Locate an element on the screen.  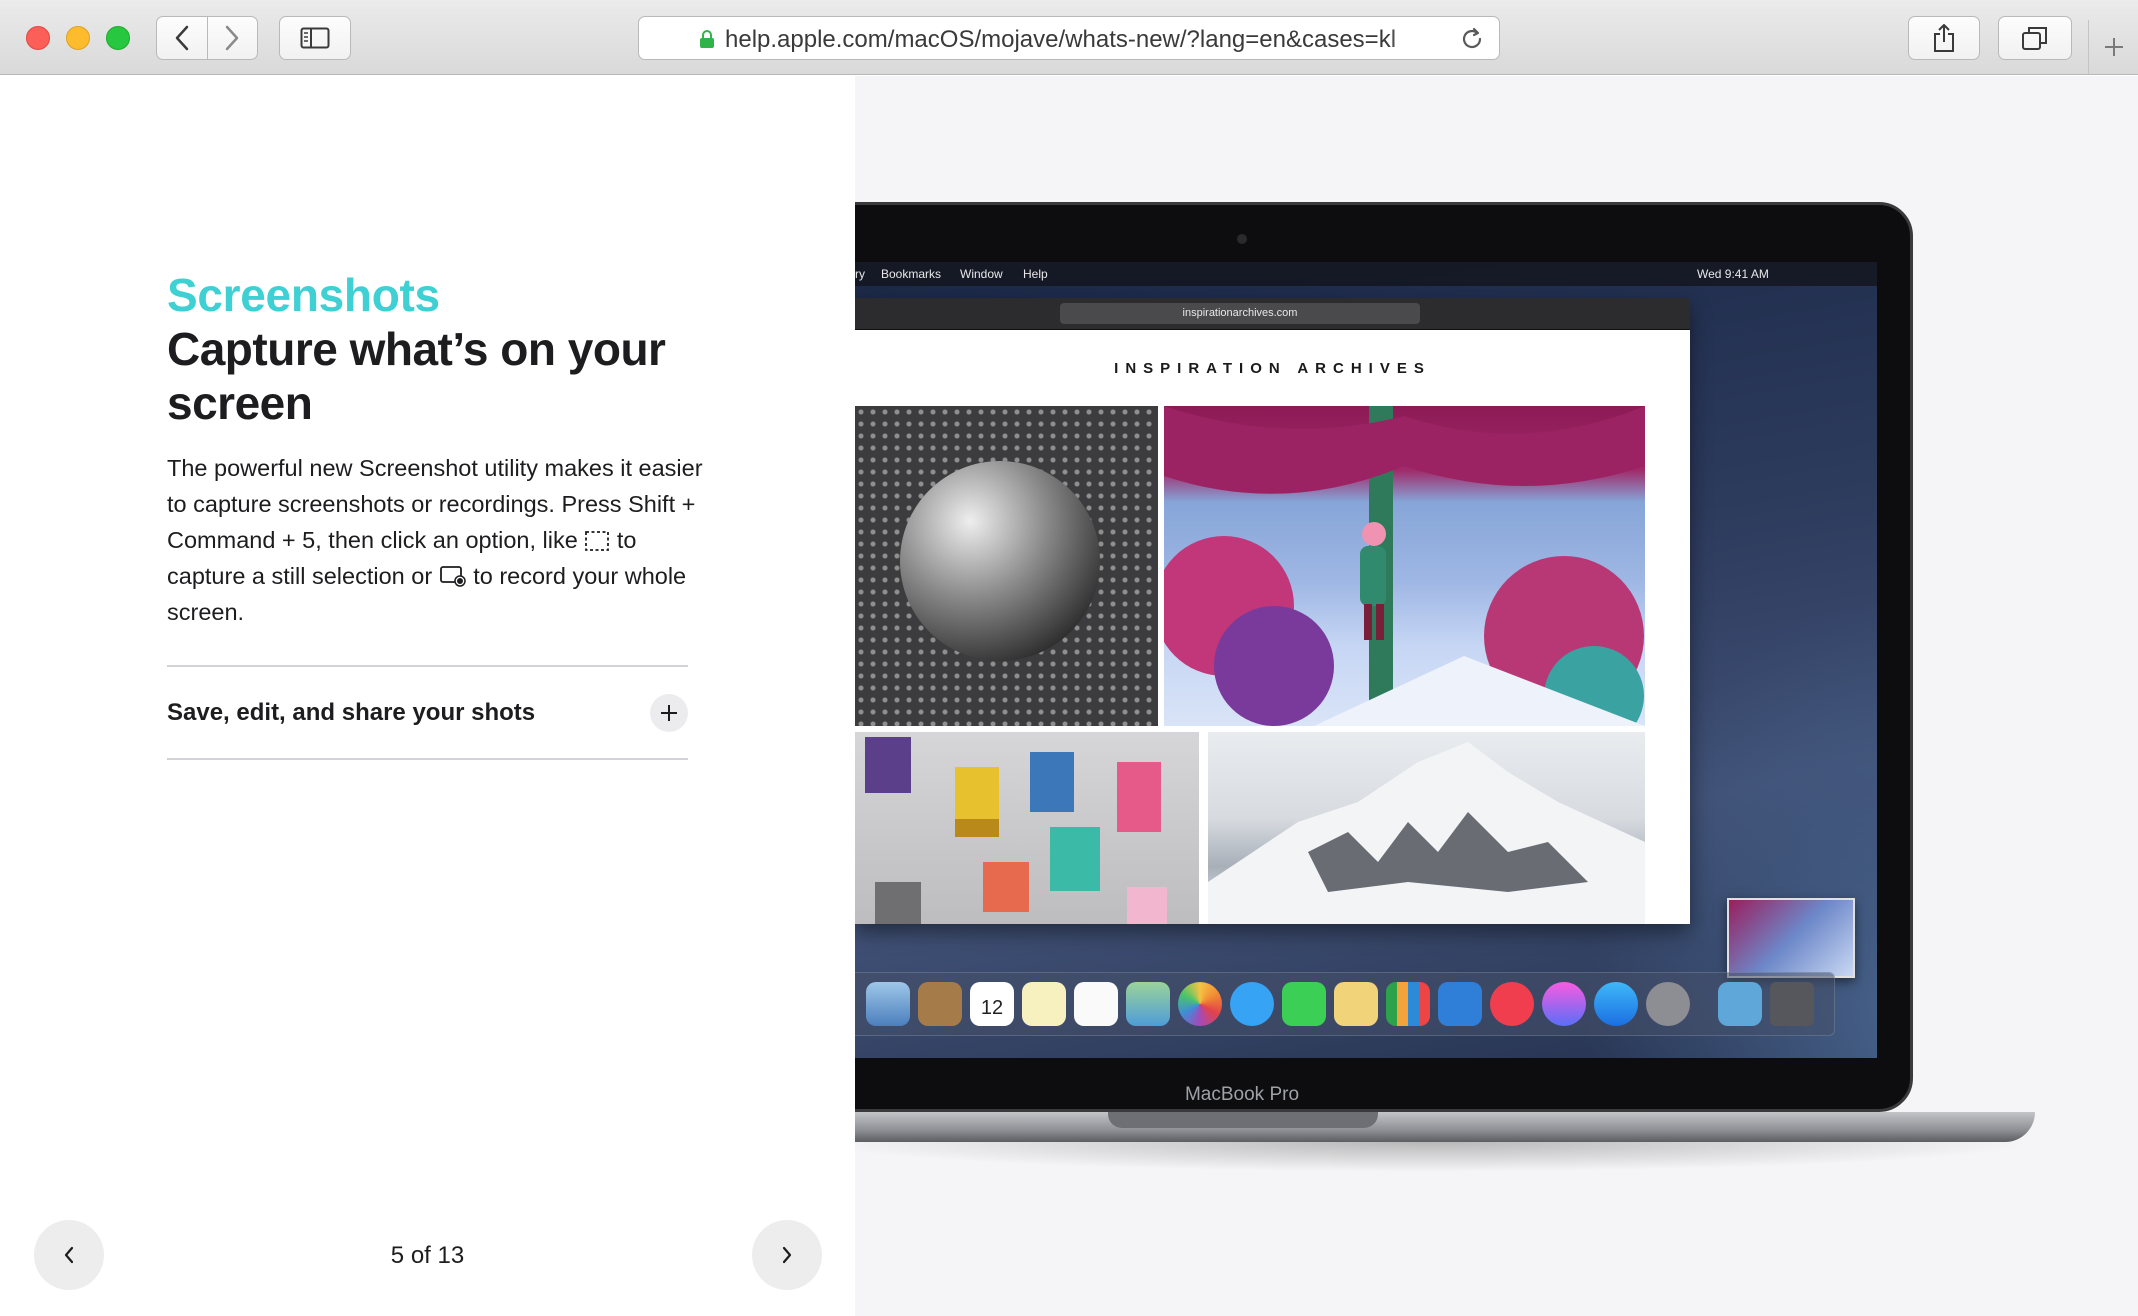
menubar-item: Window is located at coordinates (981, 274).